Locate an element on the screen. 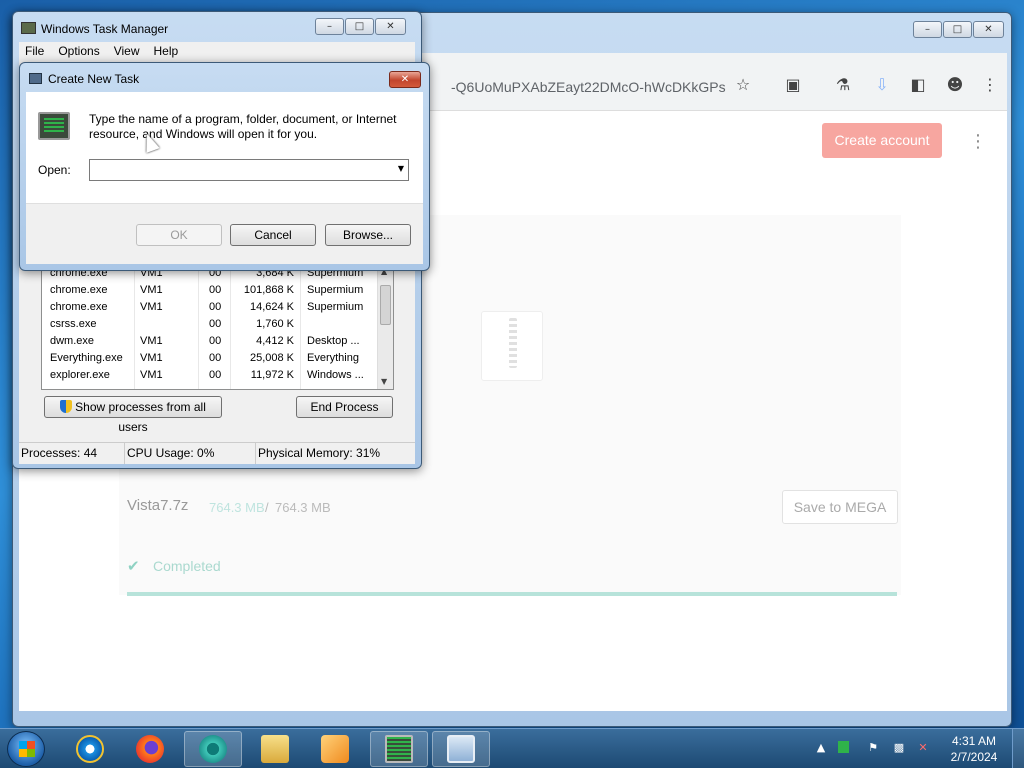 Image resolution: width=1024 pixels, height=768 pixels. taskbar-browser is located at coordinates (213, 749).